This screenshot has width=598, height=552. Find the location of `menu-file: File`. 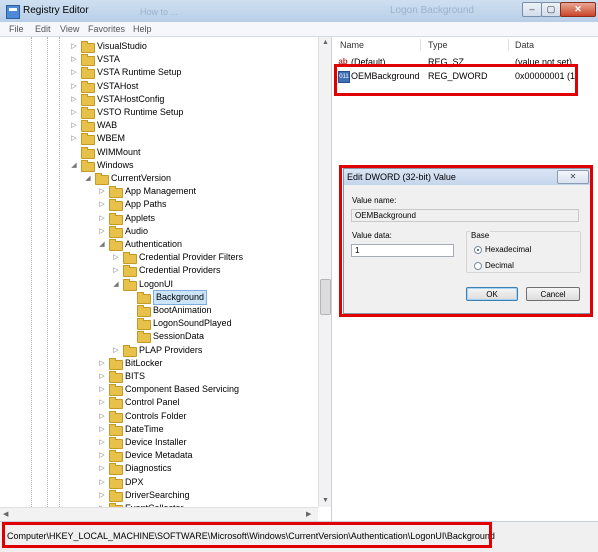

menu-file: File is located at coordinates (16, 29).